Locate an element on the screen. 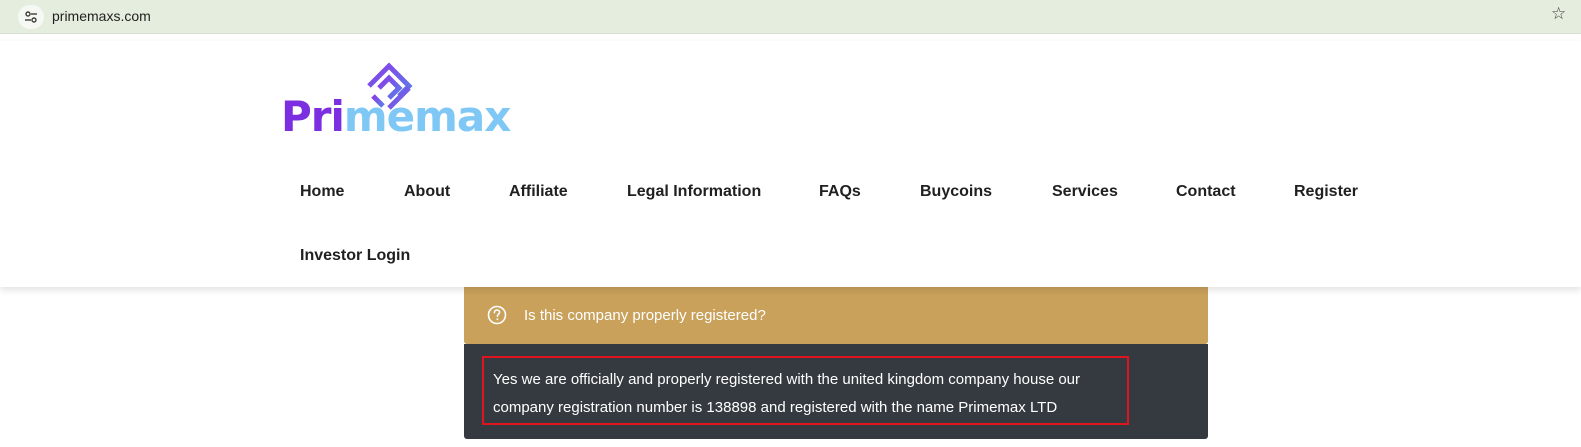 Image resolution: width=1581 pixels, height=447 pixels. site-info-button is located at coordinates (31, 17).